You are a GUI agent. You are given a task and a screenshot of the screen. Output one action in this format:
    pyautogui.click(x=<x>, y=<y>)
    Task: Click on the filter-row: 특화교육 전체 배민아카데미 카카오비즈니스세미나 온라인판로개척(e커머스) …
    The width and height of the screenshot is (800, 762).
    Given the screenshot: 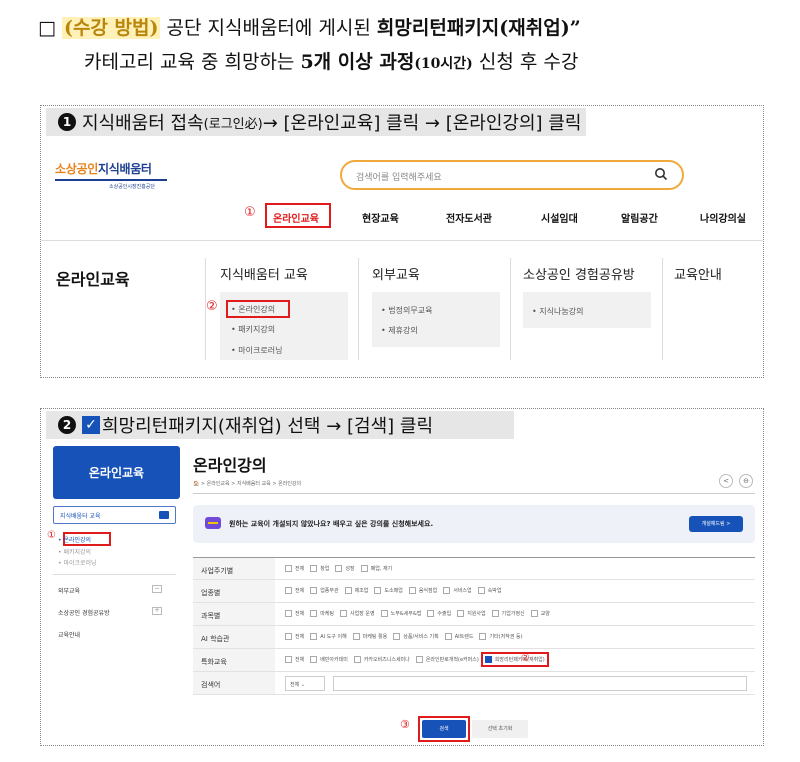 What is the action you would take?
    pyautogui.click(x=474, y=660)
    